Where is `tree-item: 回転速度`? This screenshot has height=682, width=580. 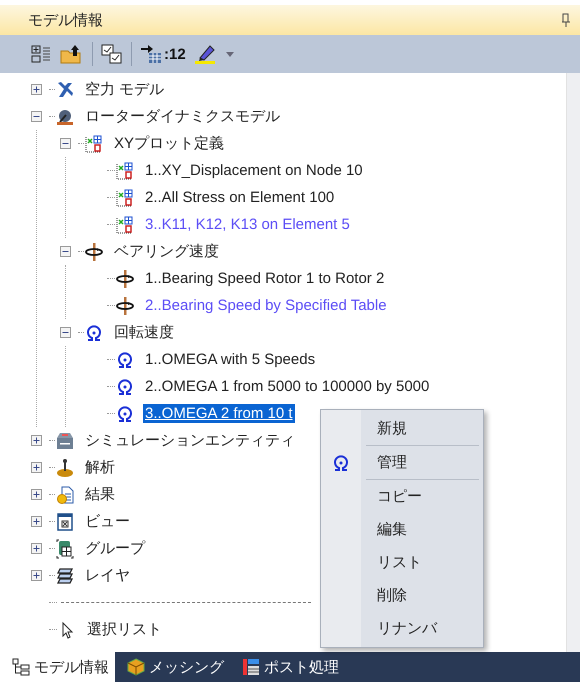 tree-item: 回転速度 is located at coordinates (144, 332).